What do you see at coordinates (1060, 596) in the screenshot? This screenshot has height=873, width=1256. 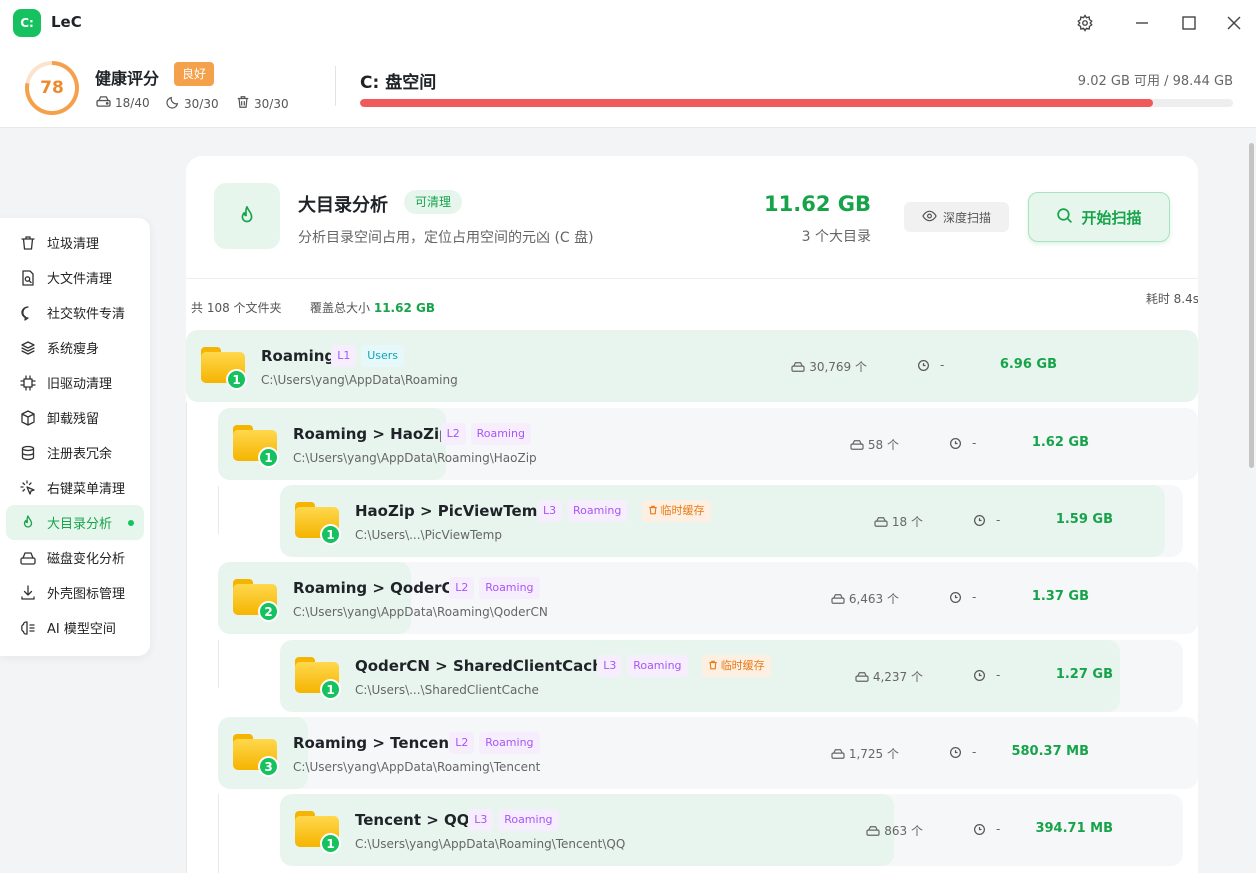 I see `directory-size: 1.37 GB` at bounding box center [1060, 596].